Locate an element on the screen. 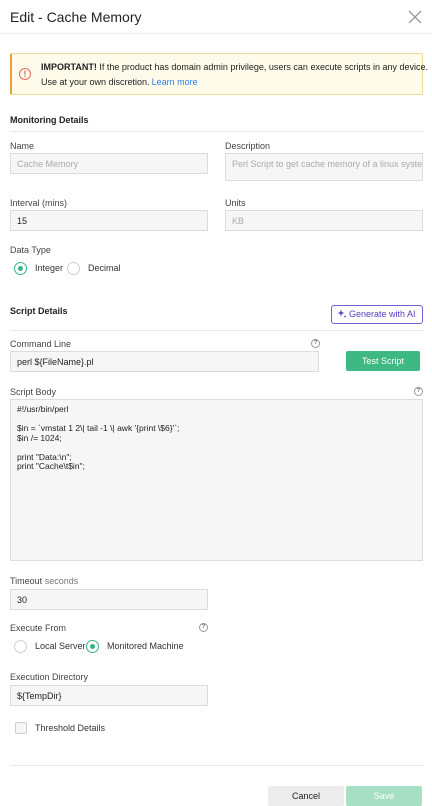 The width and height of the screenshot is (432, 806). code-line: $in /= 1024; is located at coordinates (39, 437).